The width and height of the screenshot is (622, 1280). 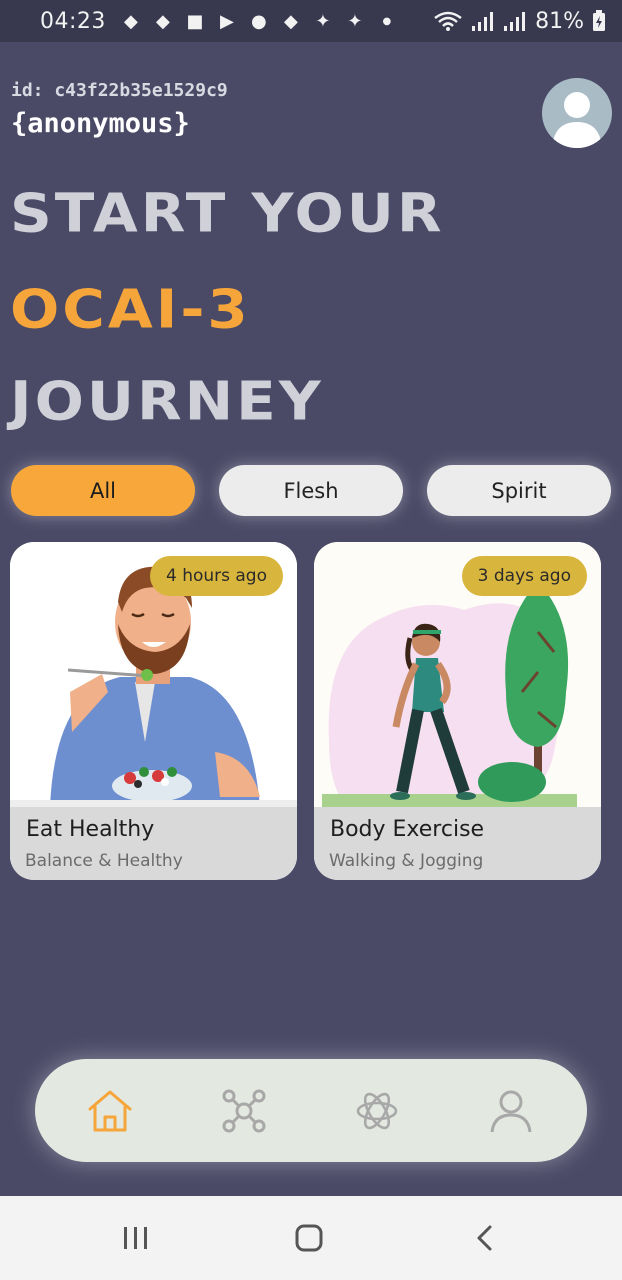 What do you see at coordinates (119, 90) in the screenshot?
I see `user-id: id: c43f22b35e1529c9` at bounding box center [119, 90].